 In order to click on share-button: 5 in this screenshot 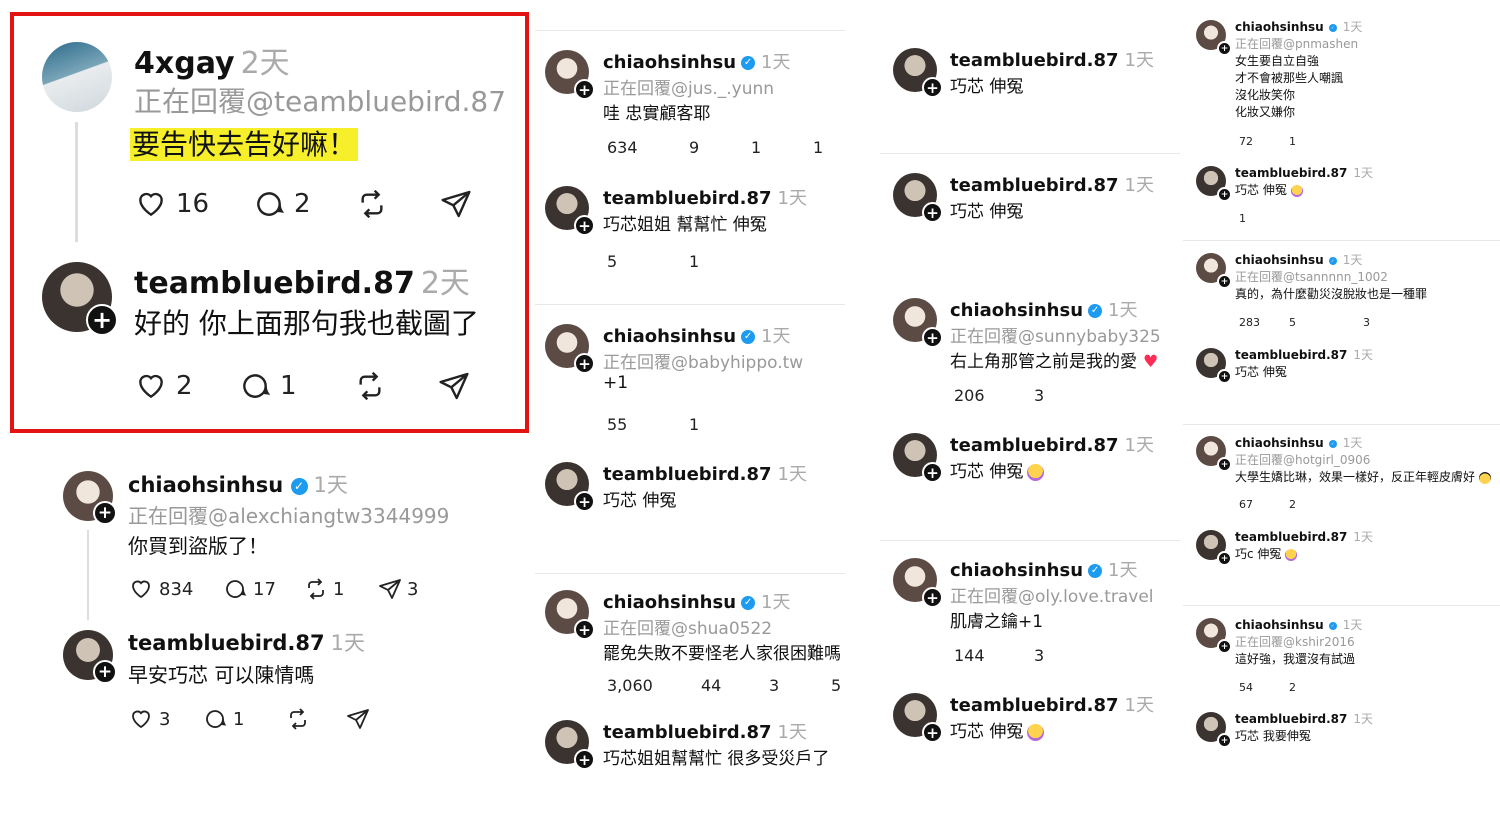, I will do `click(852, 685)`.